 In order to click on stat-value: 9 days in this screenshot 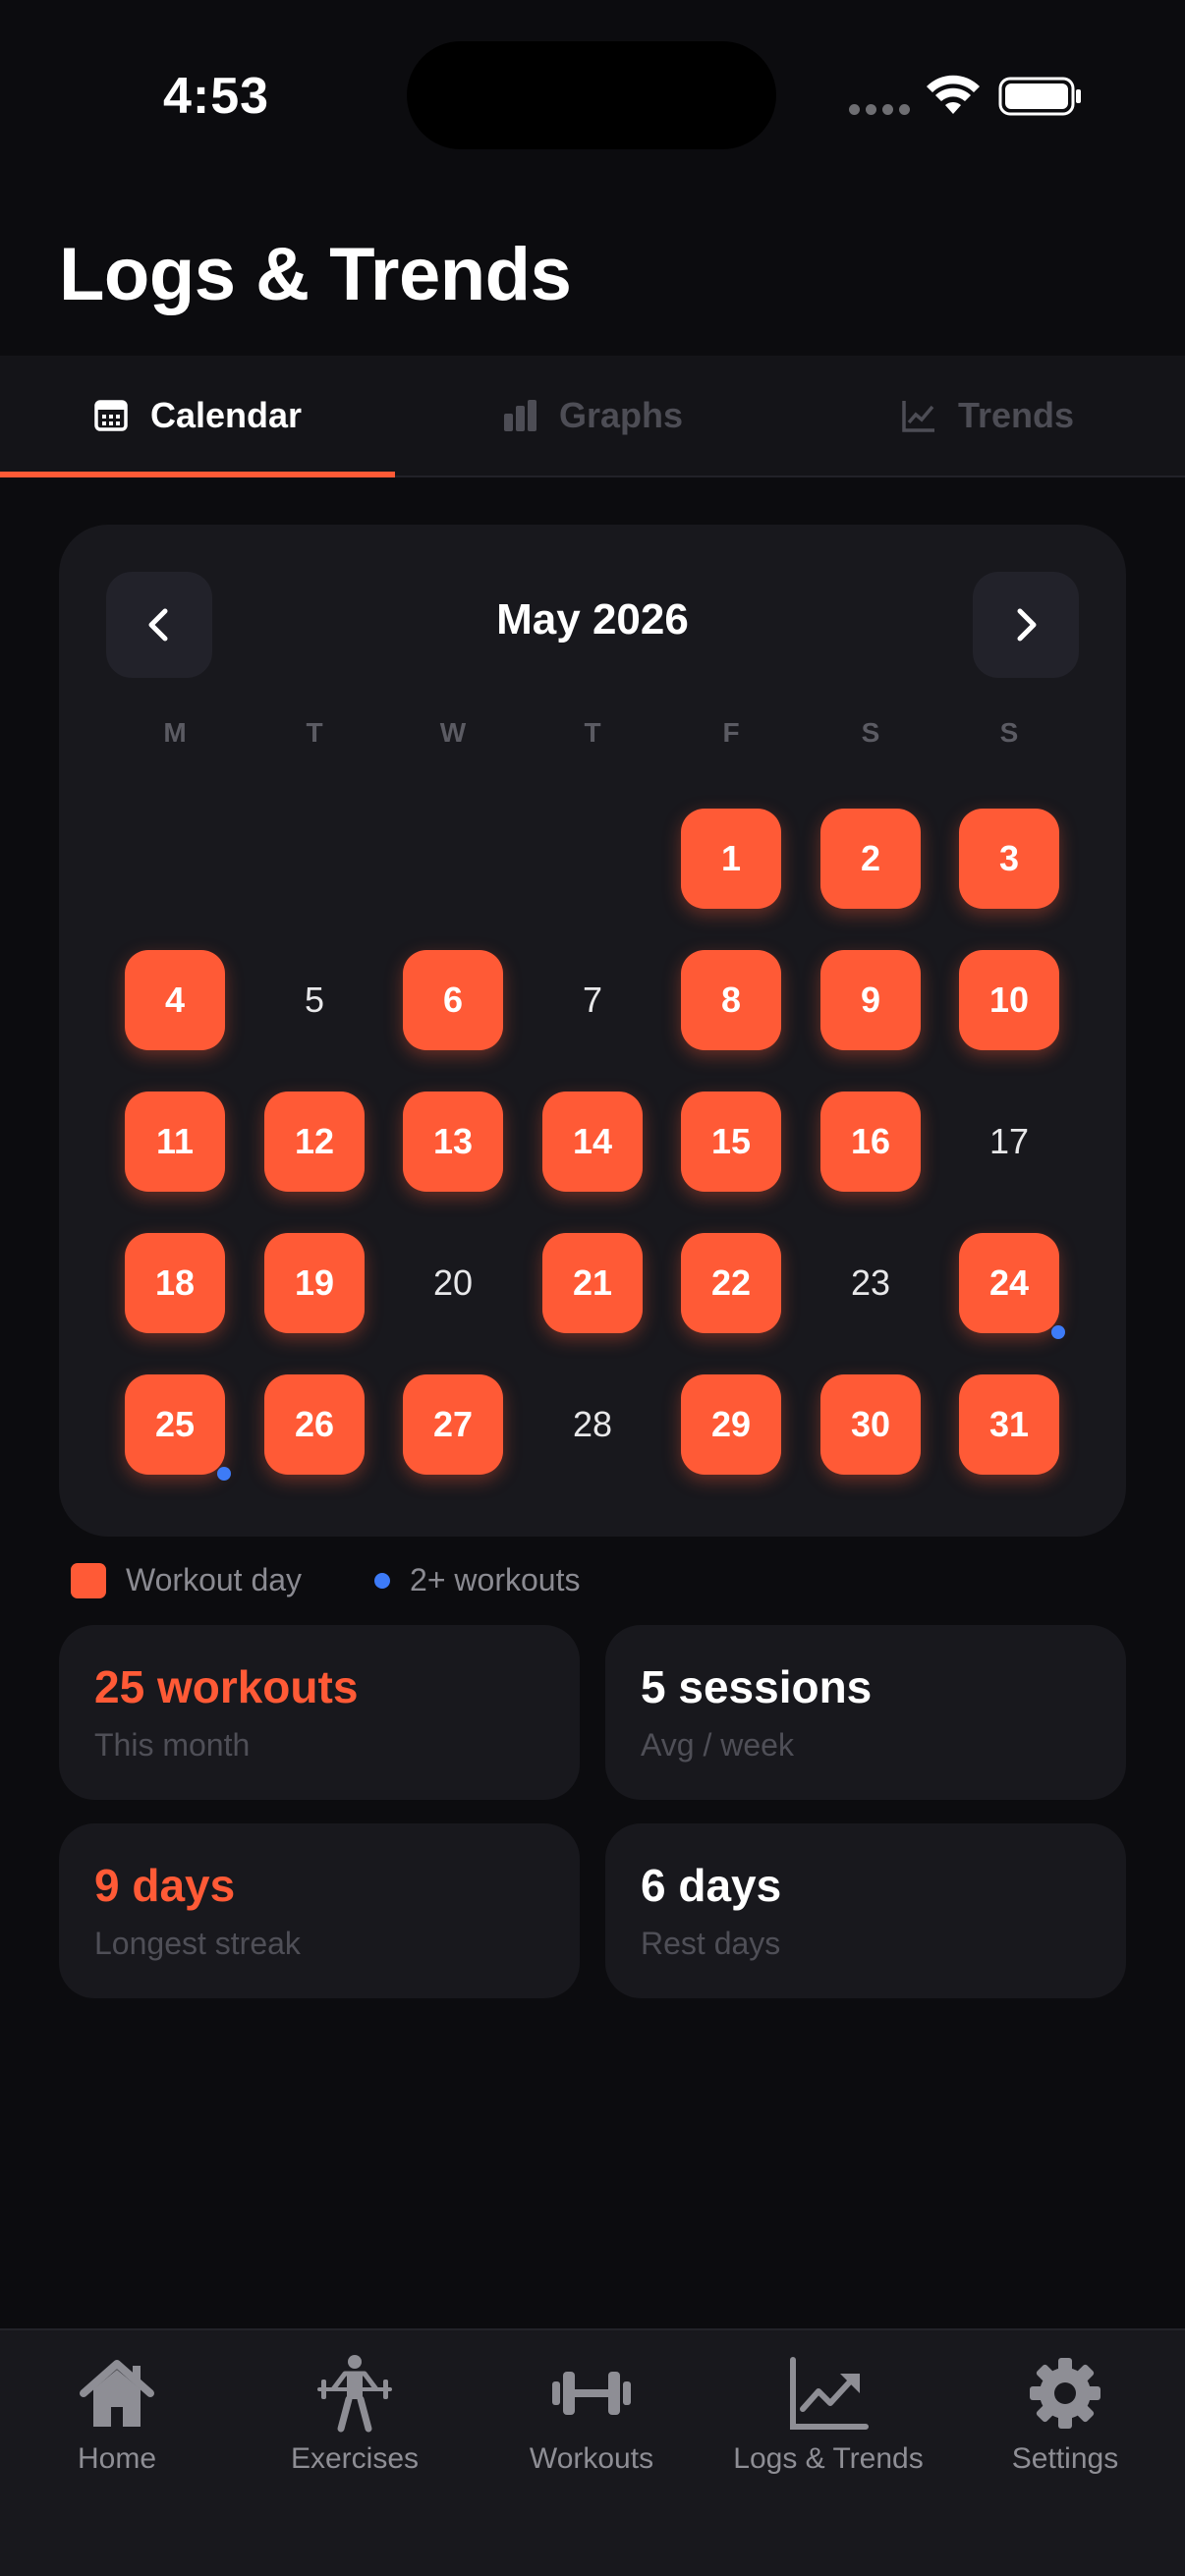, I will do `click(165, 1885)`.